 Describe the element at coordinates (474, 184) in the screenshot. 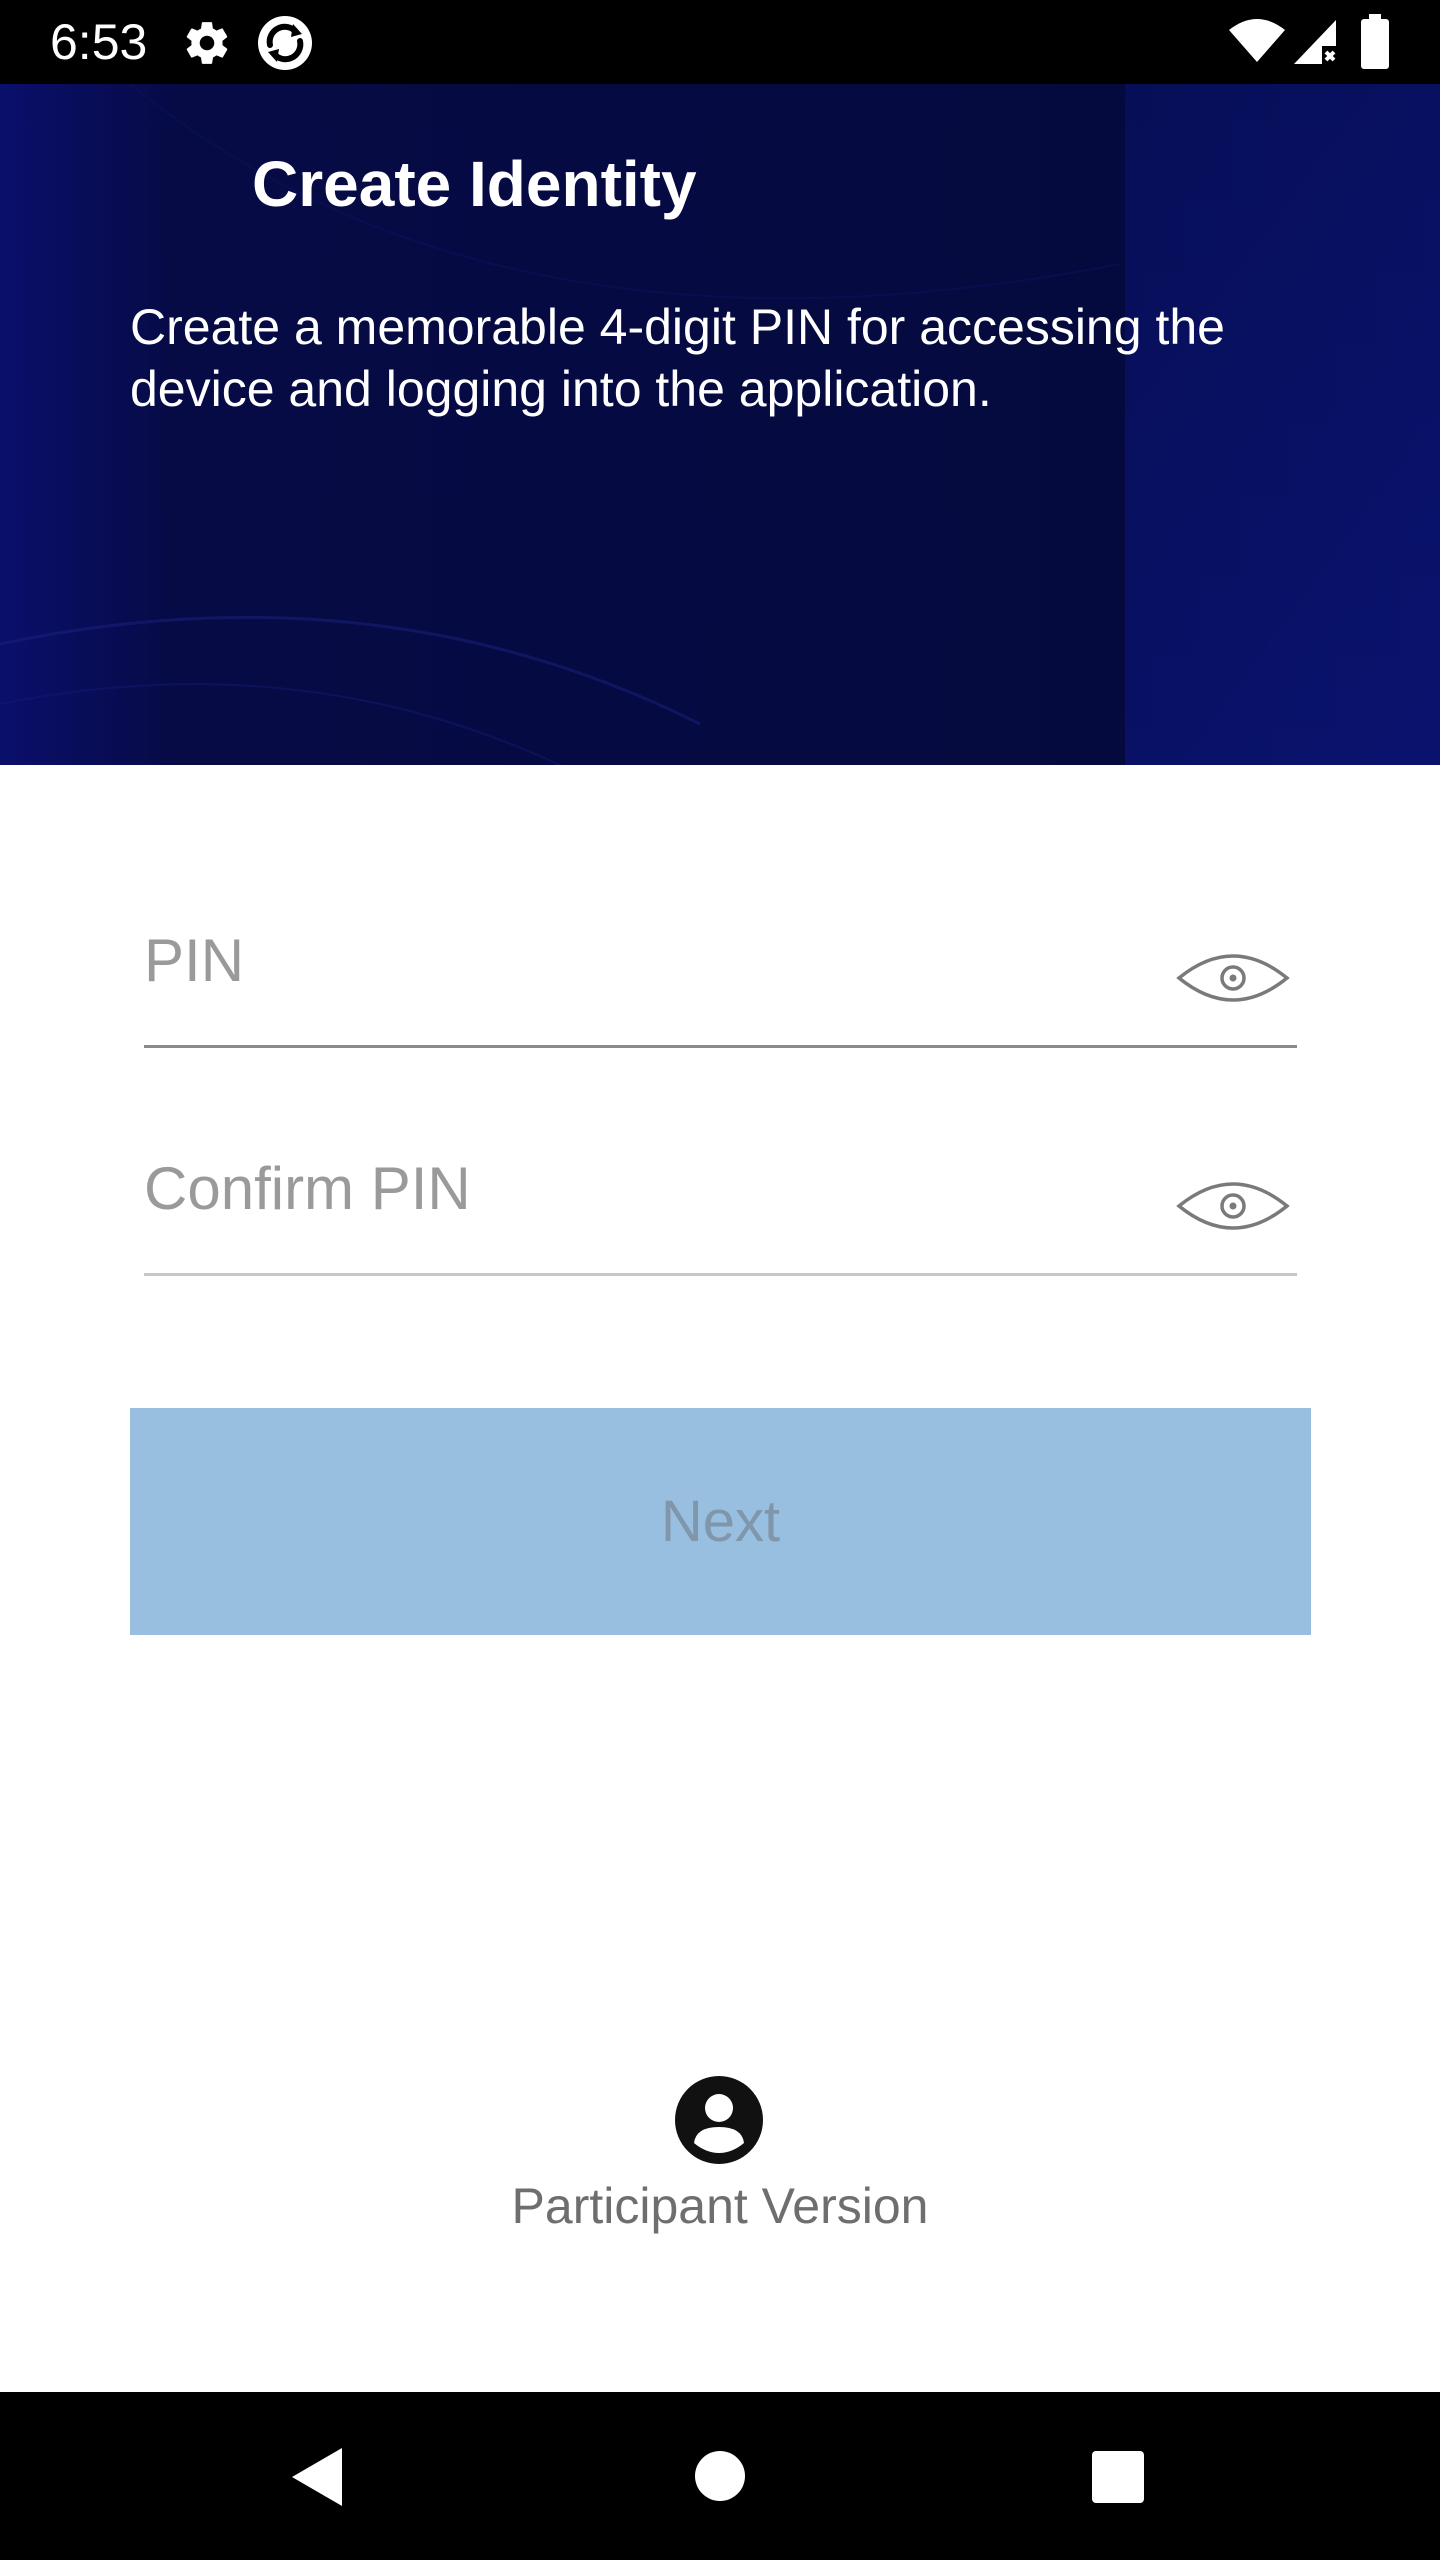

I see `page-title: Create Identity` at that location.